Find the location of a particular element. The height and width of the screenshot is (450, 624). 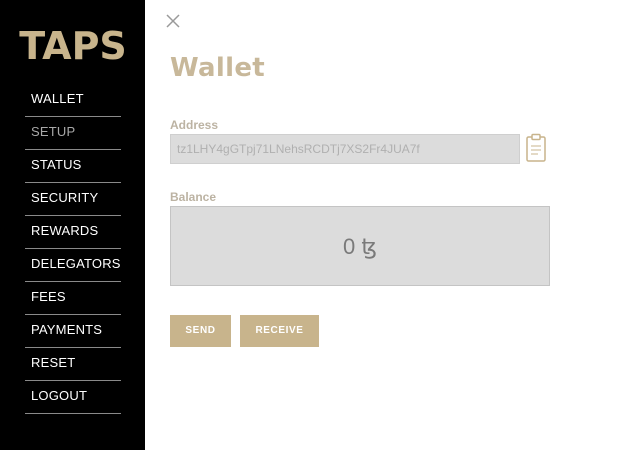

page-title: Wallet is located at coordinates (217, 68).